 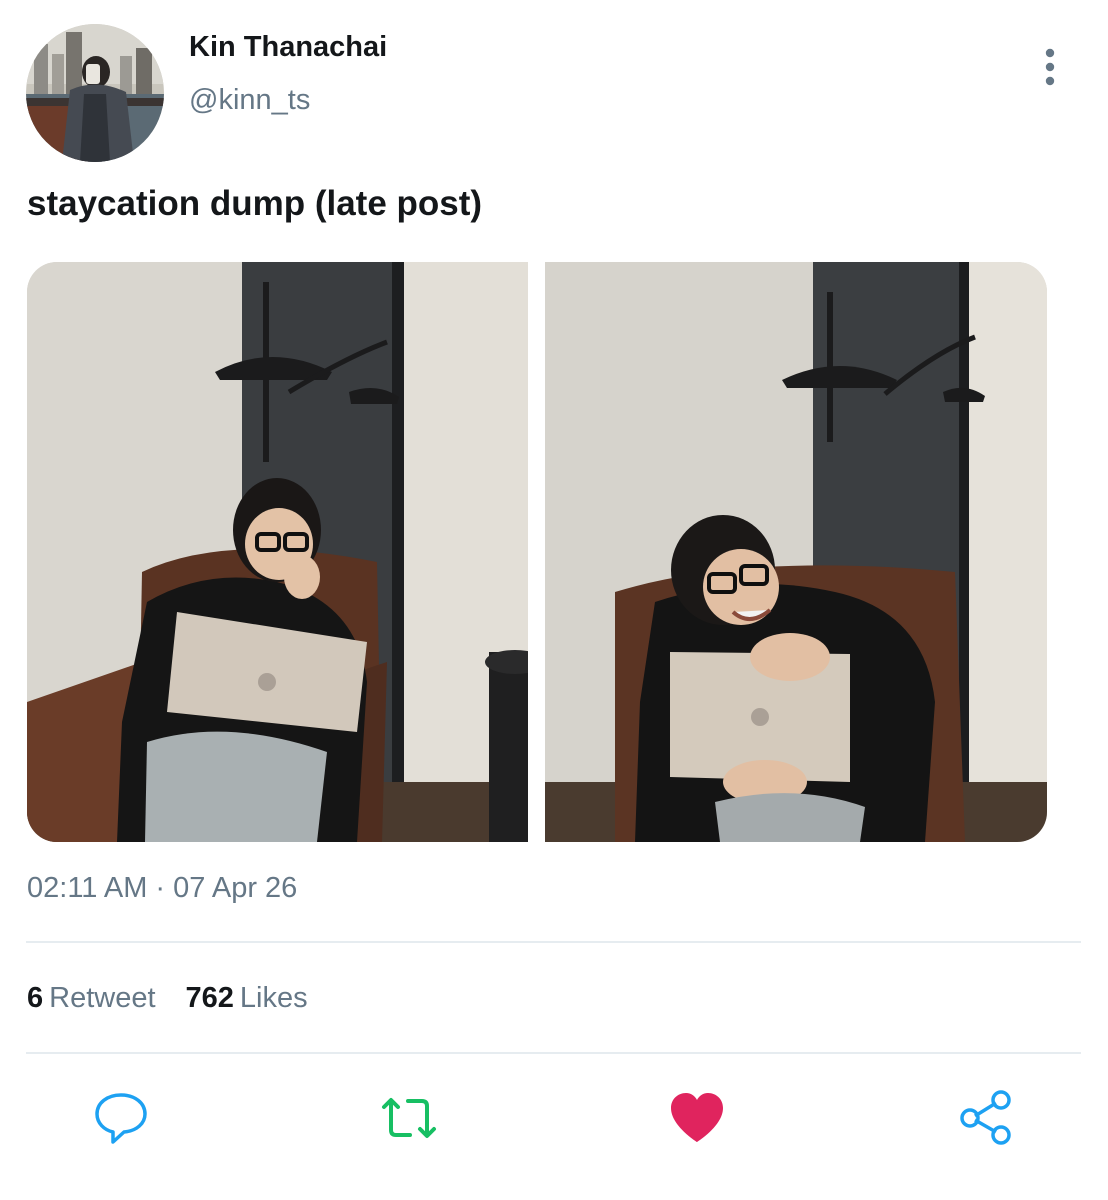 What do you see at coordinates (273, 998) in the screenshot?
I see `likes-label: Likes` at bounding box center [273, 998].